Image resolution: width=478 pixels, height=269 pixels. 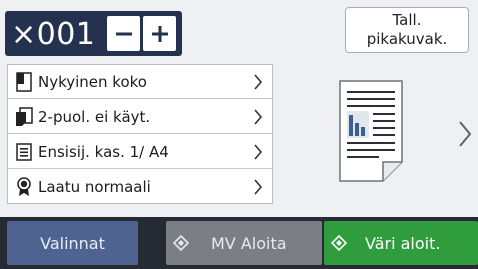 What do you see at coordinates (249, 243) in the screenshot?
I see `mono-start-label: MV Aloita` at bounding box center [249, 243].